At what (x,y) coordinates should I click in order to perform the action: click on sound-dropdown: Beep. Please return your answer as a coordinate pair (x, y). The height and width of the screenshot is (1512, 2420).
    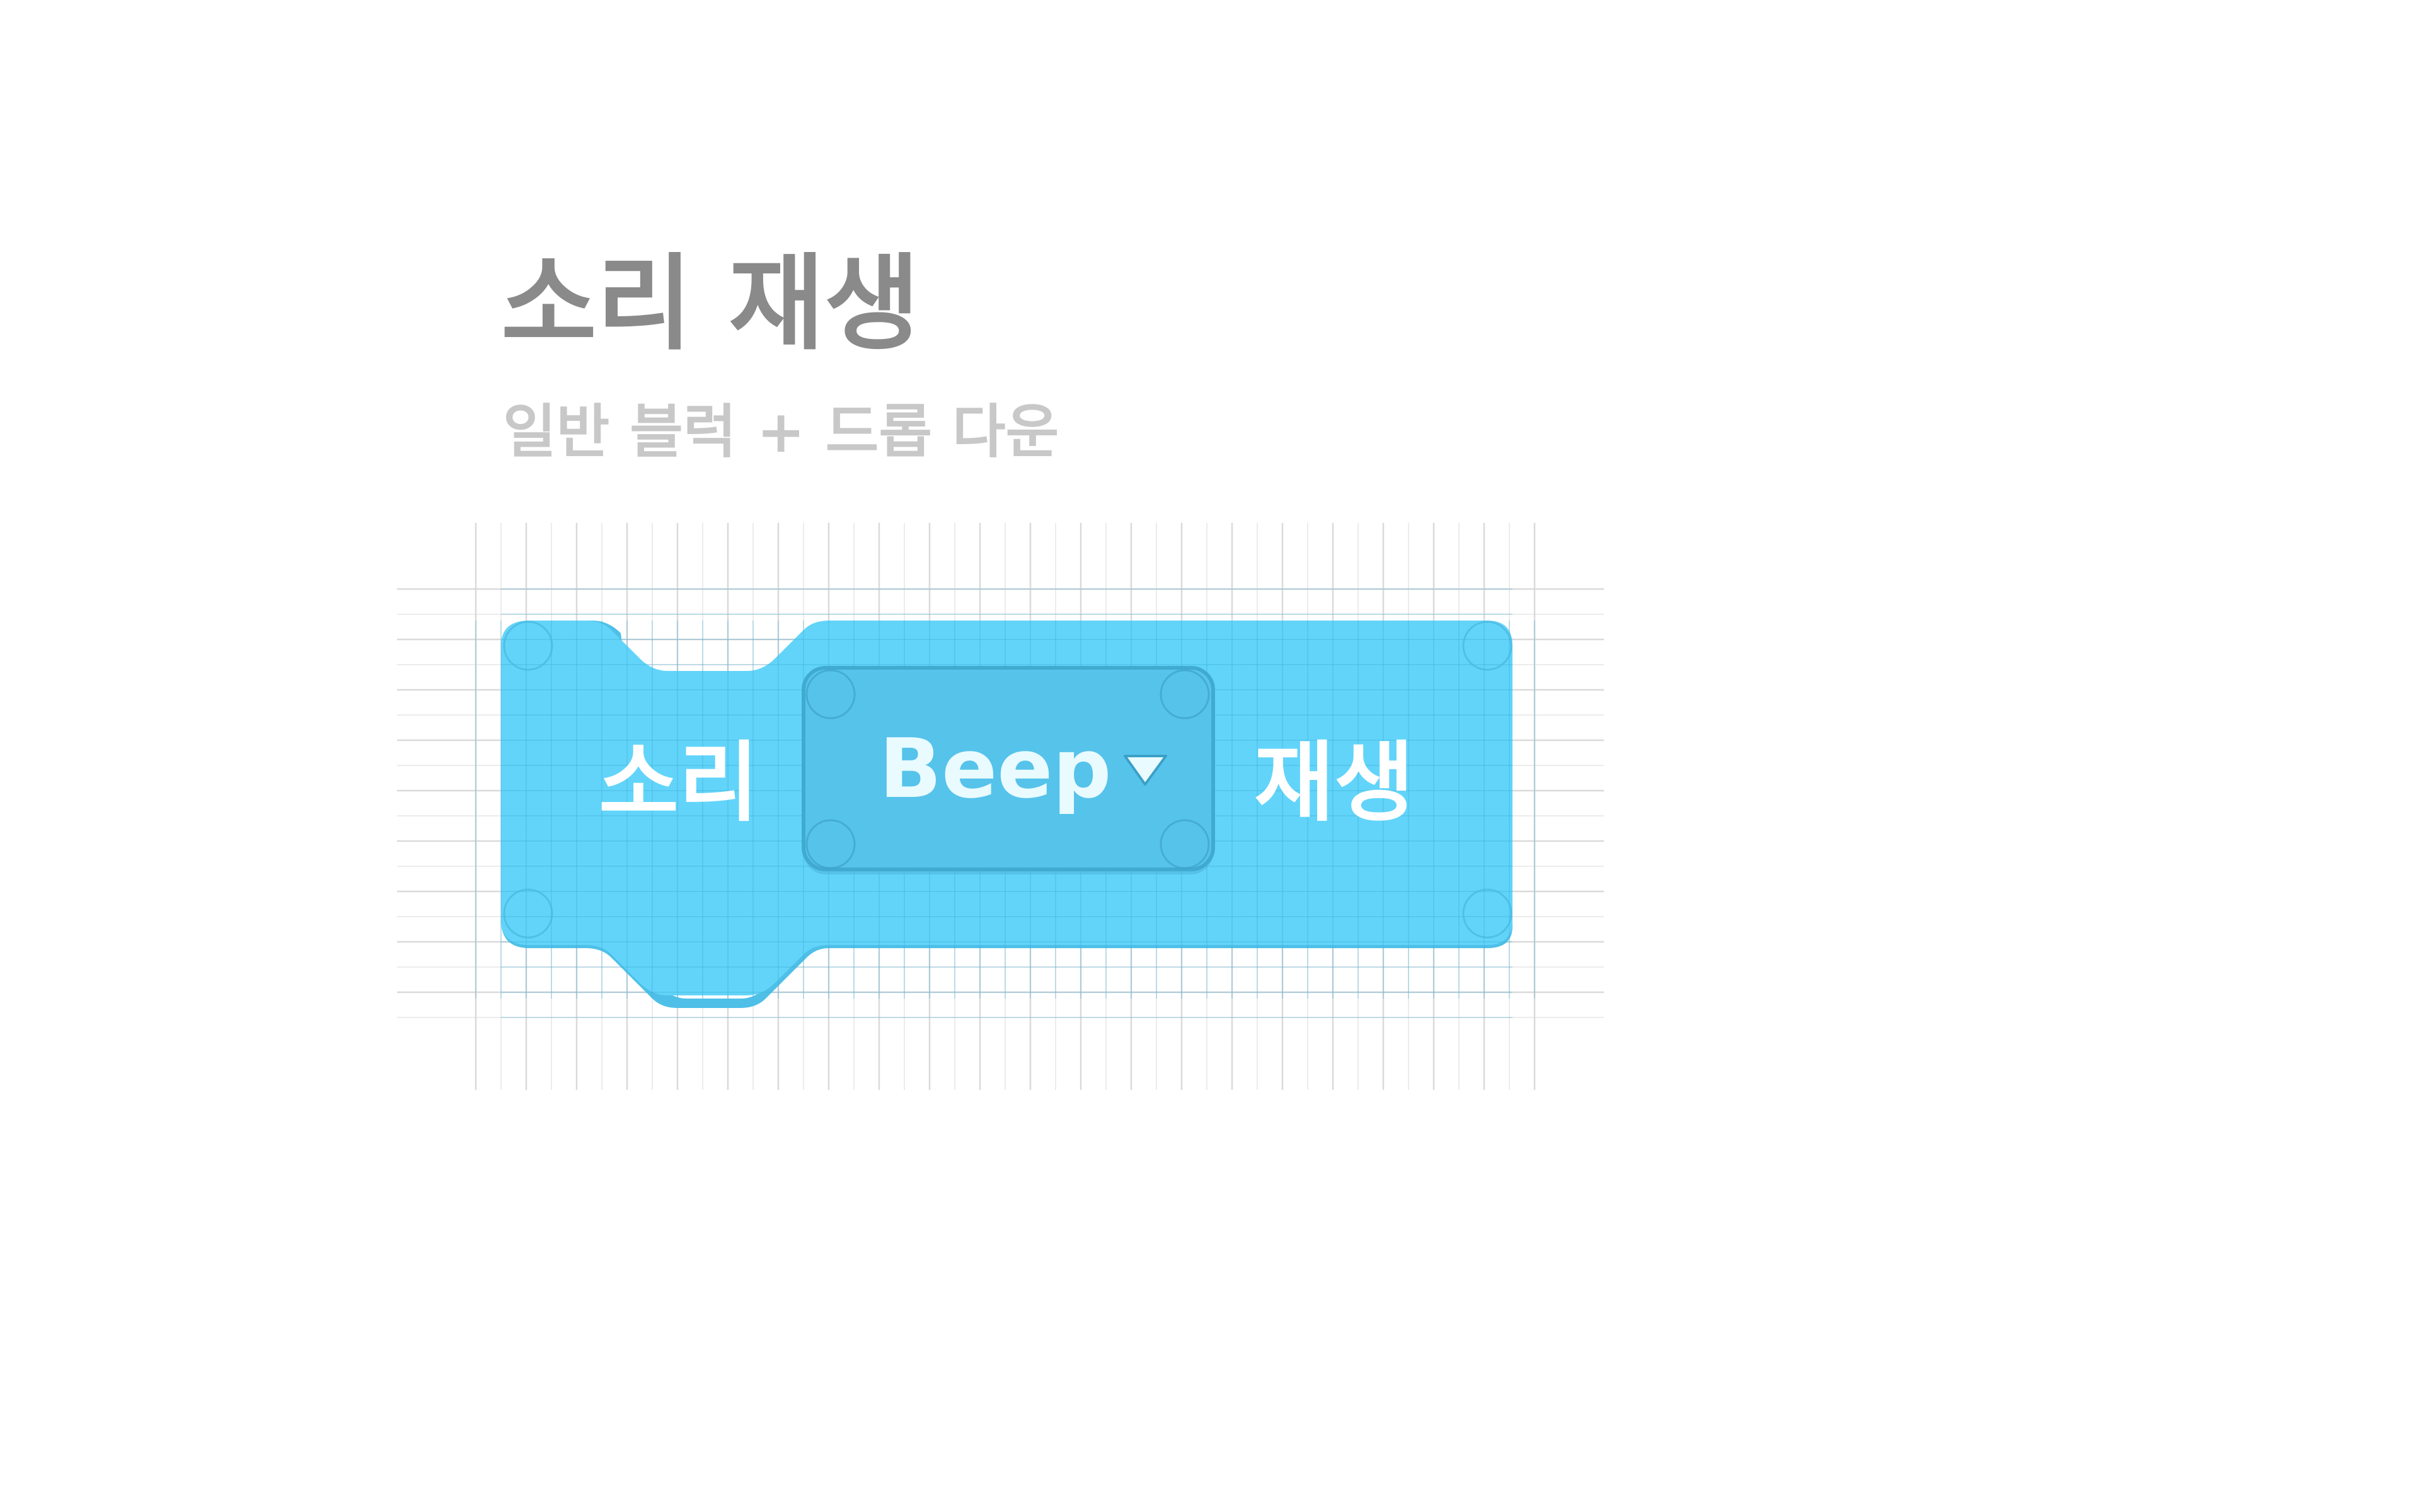
    Looking at the image, I should click on (1009, 770).